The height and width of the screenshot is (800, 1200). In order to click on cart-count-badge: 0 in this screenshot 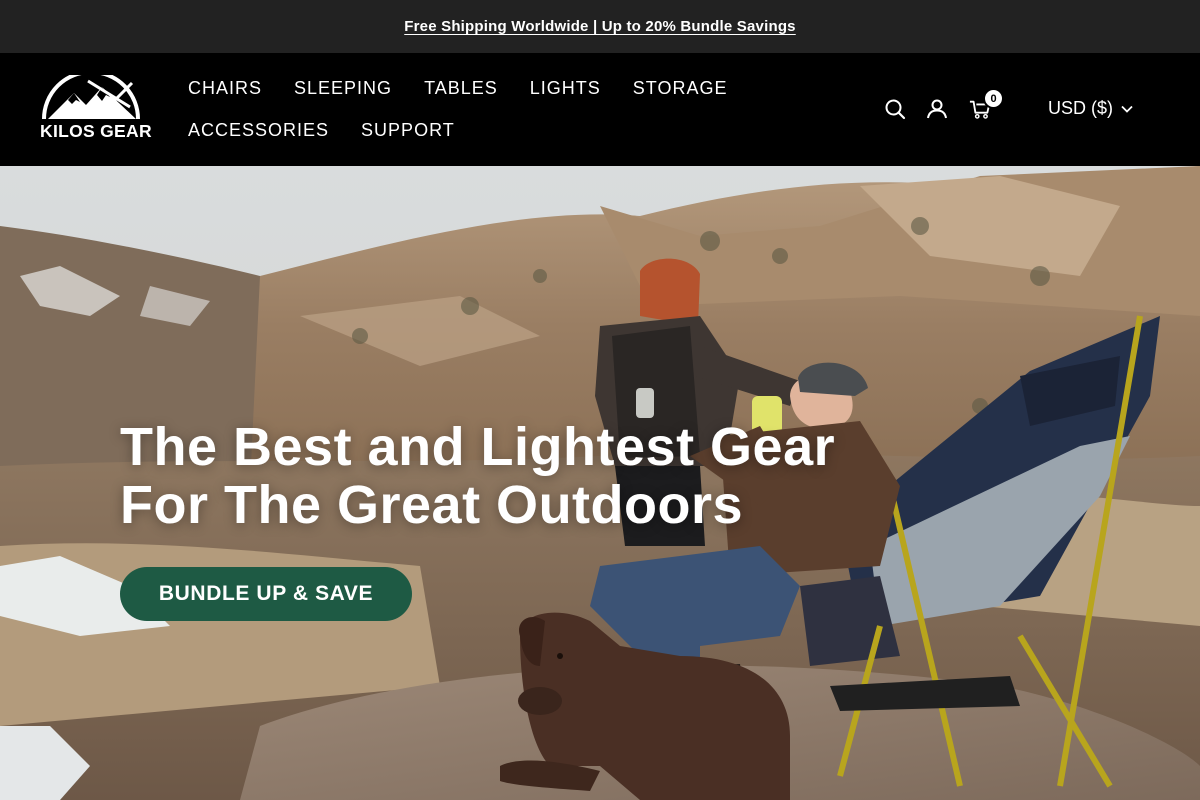, I will do `click(993, 98)`.